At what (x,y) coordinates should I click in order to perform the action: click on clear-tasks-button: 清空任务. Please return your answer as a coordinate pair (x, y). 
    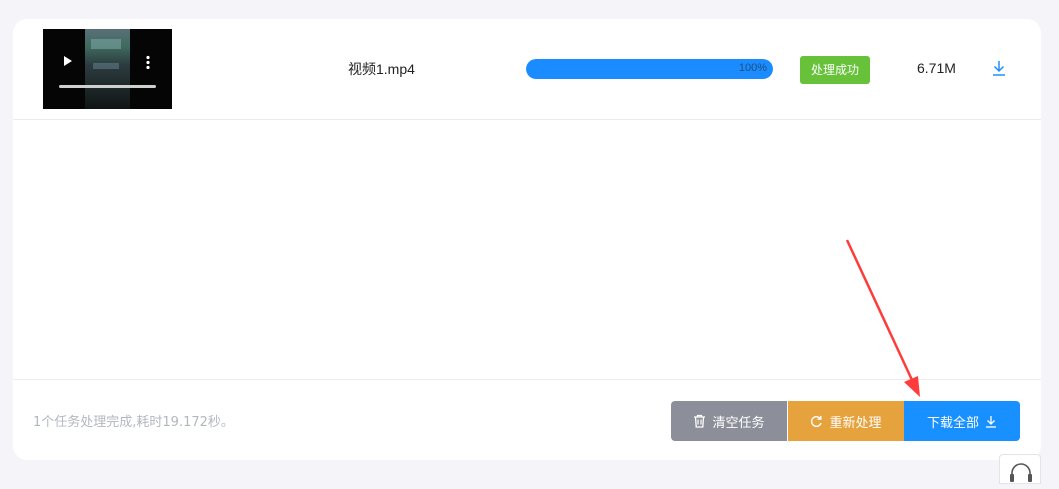
    Looking at the image, I should click on (729, 421).